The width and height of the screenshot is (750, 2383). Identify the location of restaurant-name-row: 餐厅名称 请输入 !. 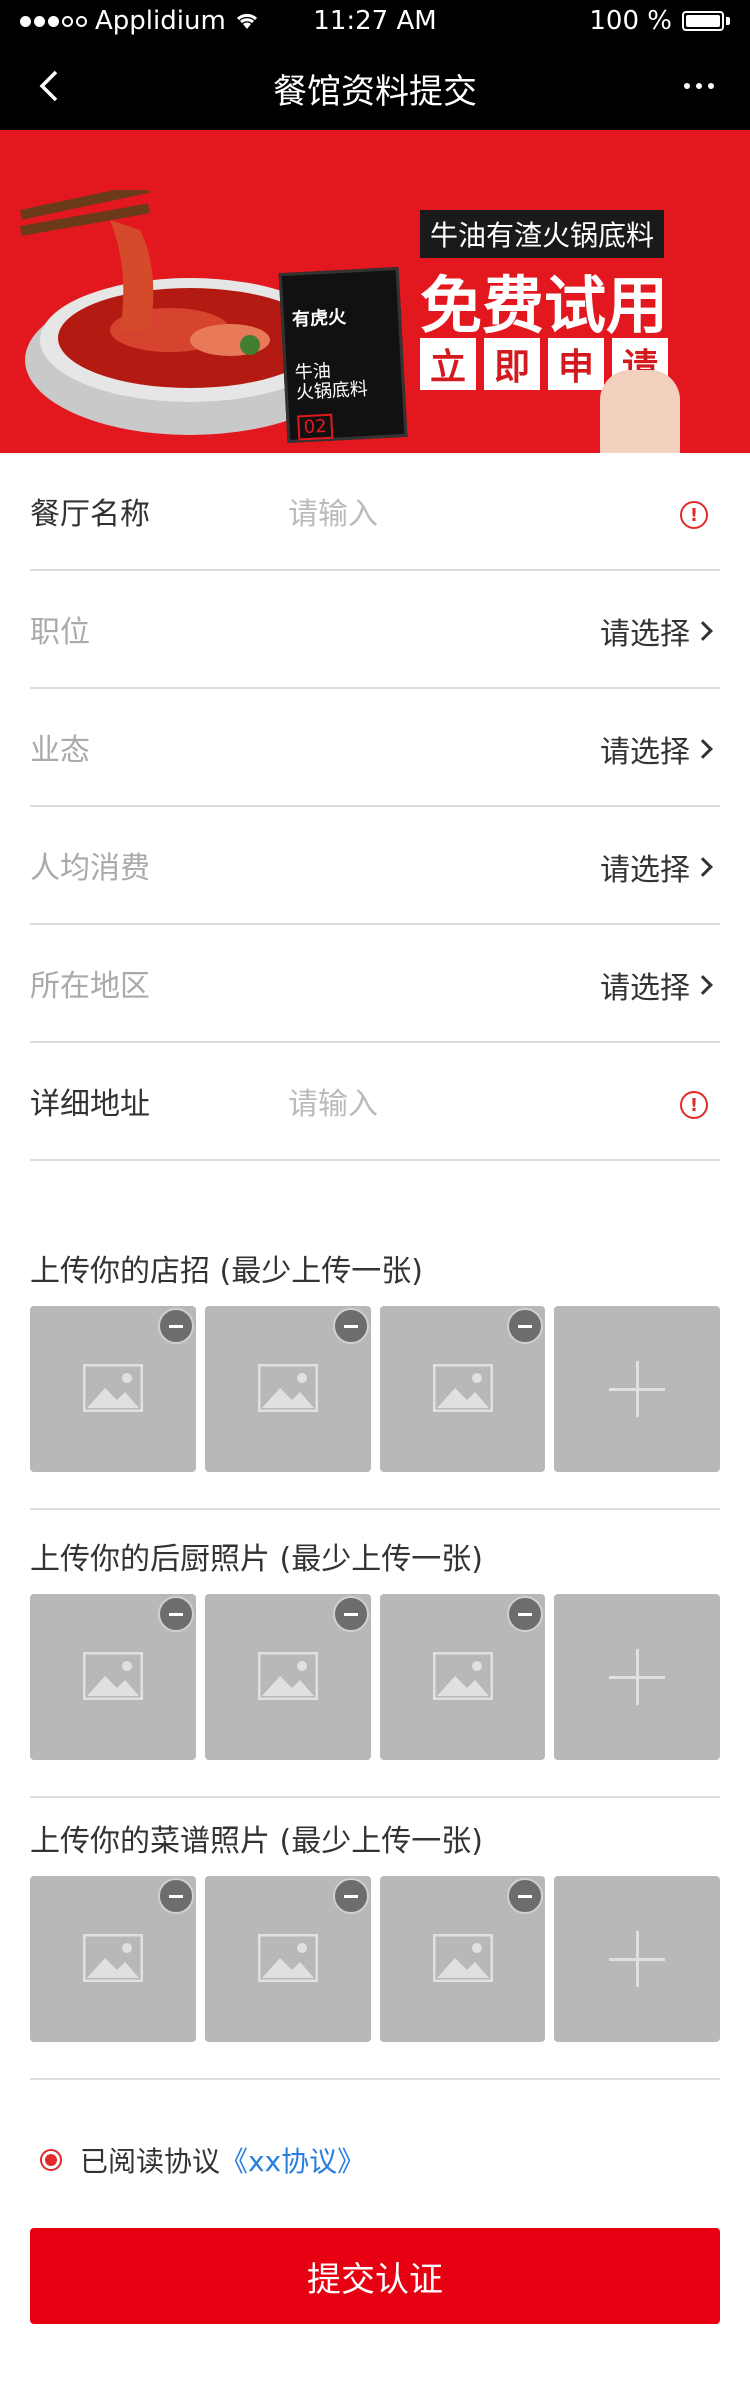
(375, 512).